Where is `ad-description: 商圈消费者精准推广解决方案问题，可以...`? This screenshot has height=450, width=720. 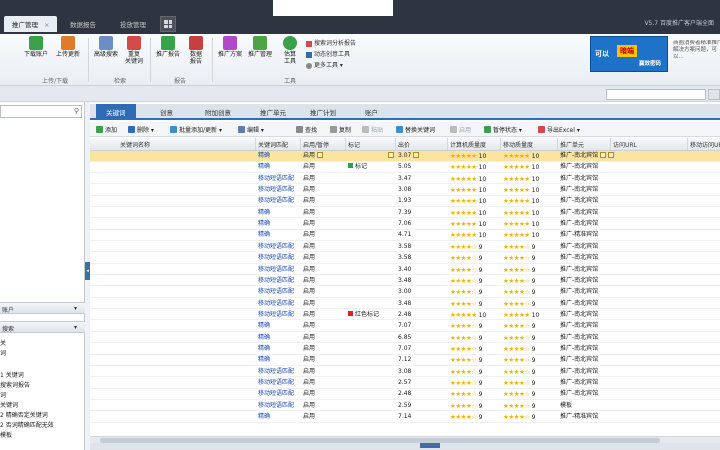 ad-description: 商圈消费者精准推广解决方案问题，可以... is located at coordinates (696, 55).